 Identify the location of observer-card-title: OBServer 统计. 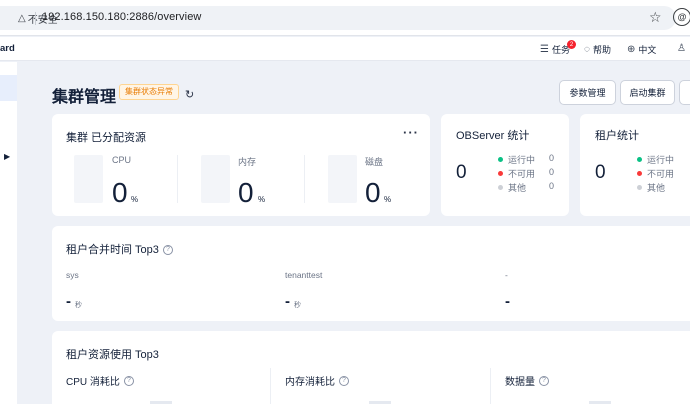
(493, 136).